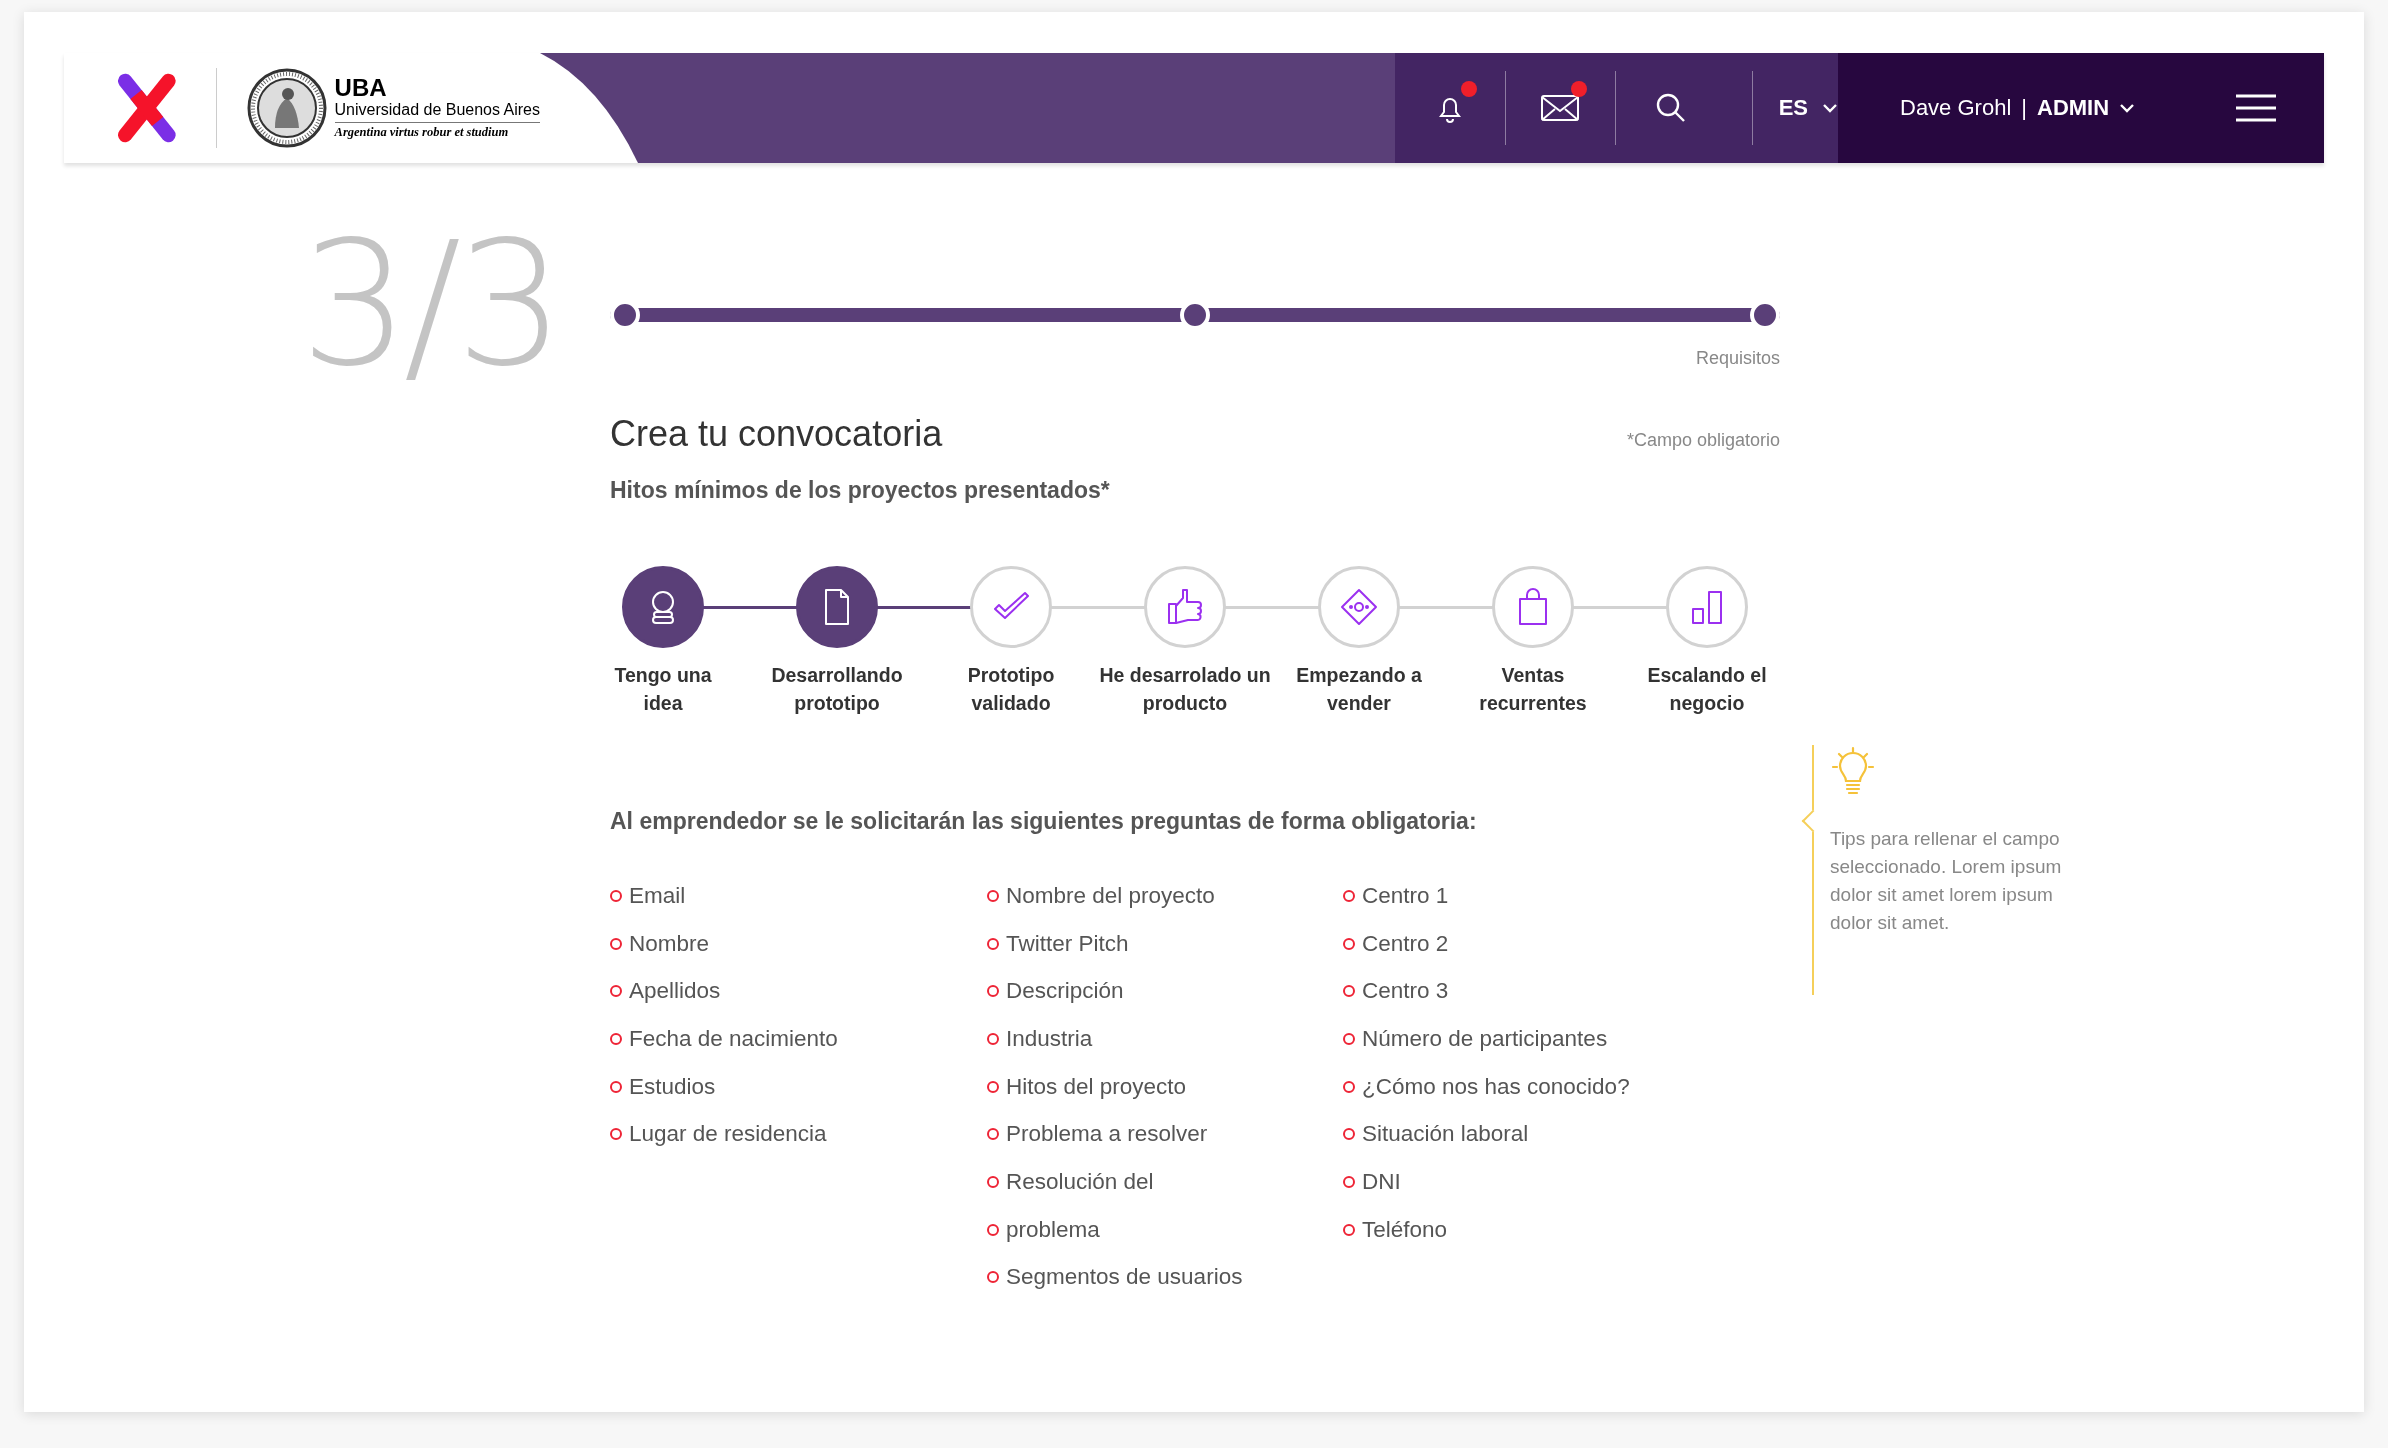  Describe the element at coordinates (1080, 1181) in the screenshot. I see `question-item: Resolución del` at that location.